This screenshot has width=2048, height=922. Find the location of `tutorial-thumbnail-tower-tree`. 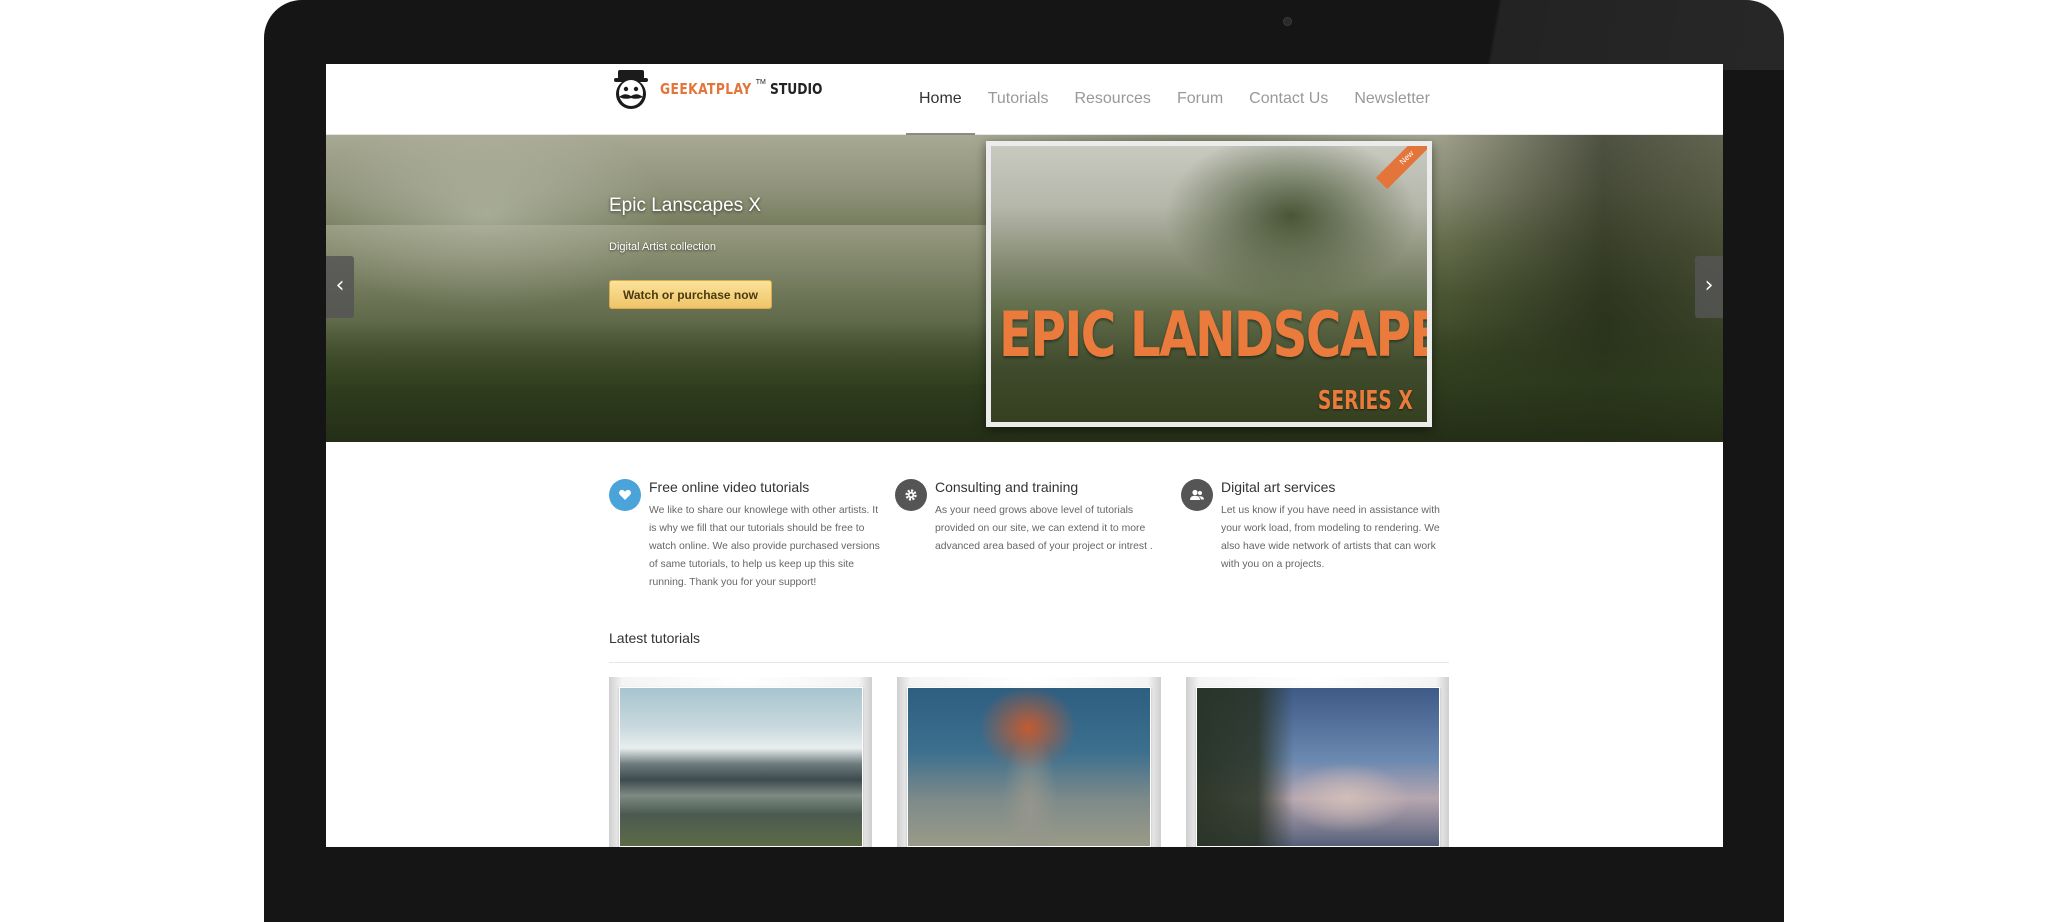

tutorial-thumbnail-tower-tree is located at coordinates (1029, 767).